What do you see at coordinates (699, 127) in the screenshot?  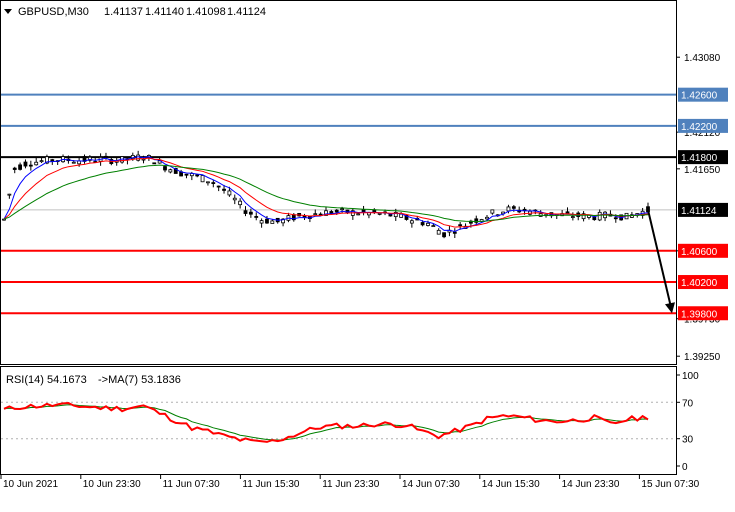 I see `level-tag: 1.42200` at bounding box center [699, 127].